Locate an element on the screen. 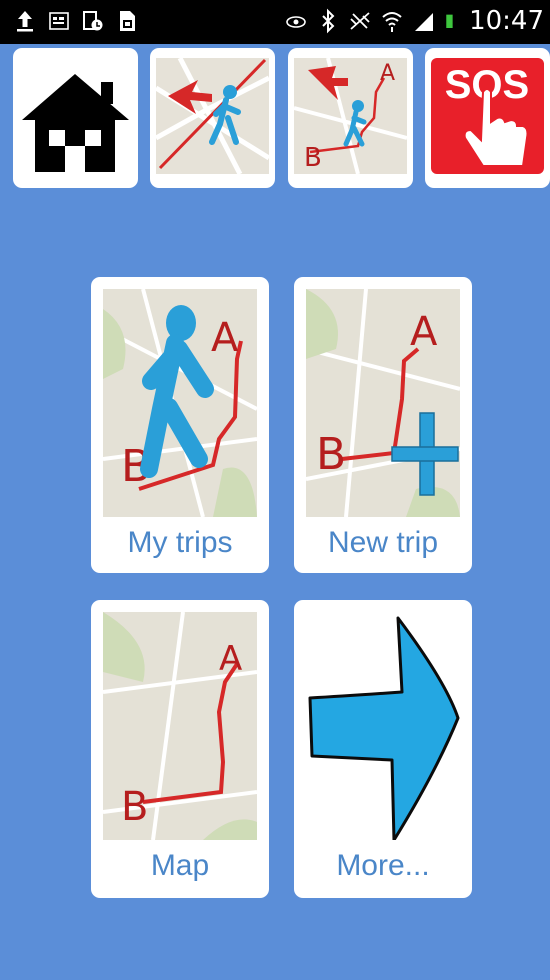 Image resolution: width=550 pixels, height=980 pixels. my-trips-tile: A B My trips is located at coordinates (180, 425).